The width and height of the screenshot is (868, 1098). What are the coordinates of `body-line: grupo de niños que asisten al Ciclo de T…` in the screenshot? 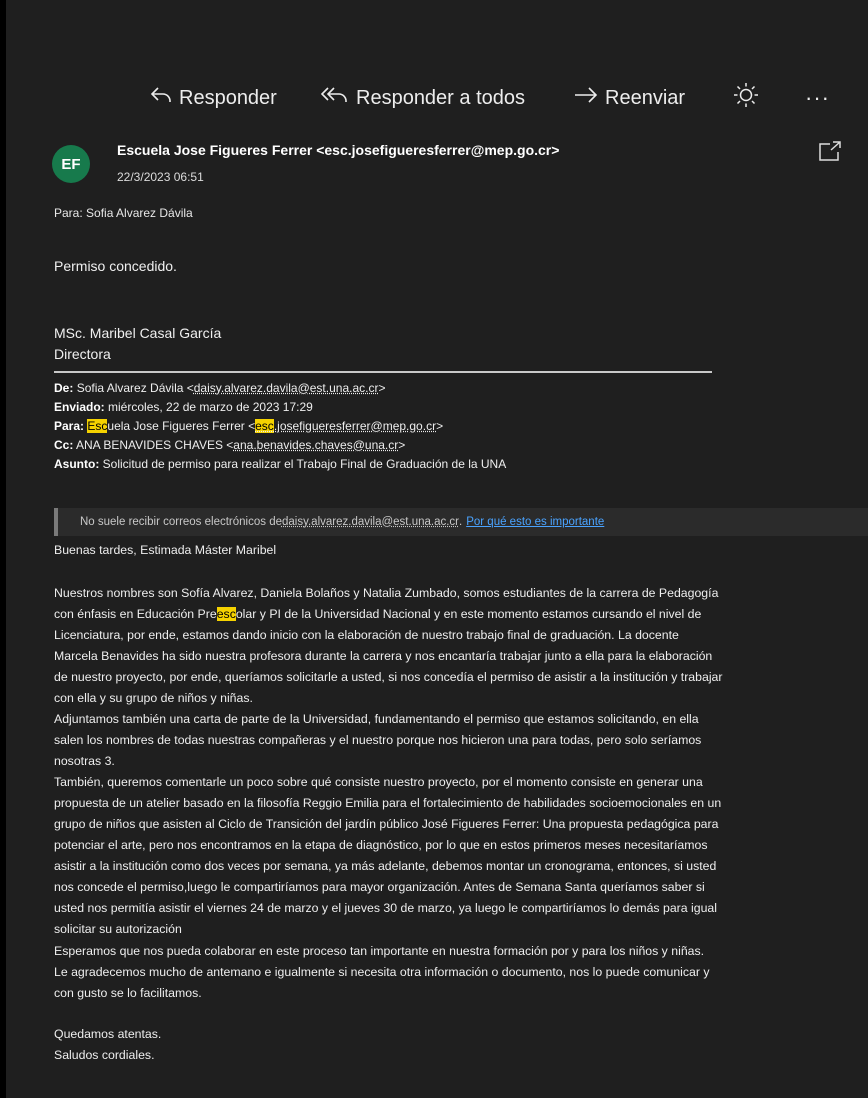 It's located at (386, 824).